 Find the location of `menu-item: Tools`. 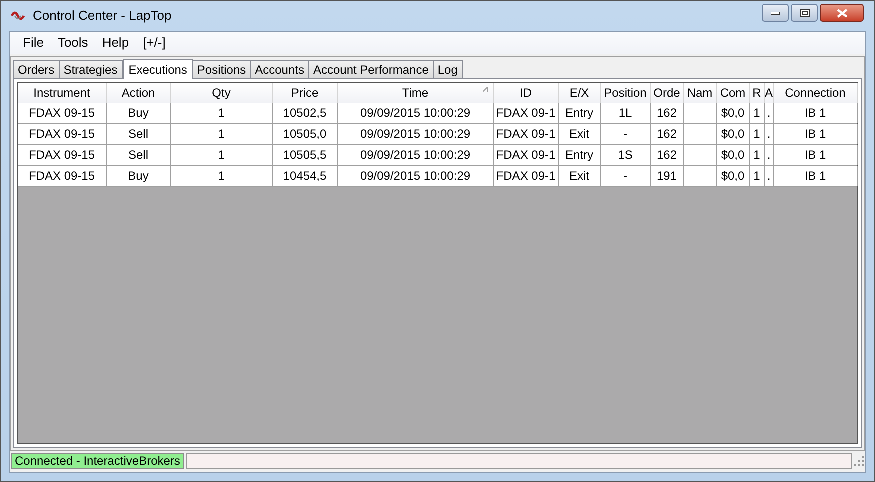

menu-item: Tools is located at coordinates (73, 43).